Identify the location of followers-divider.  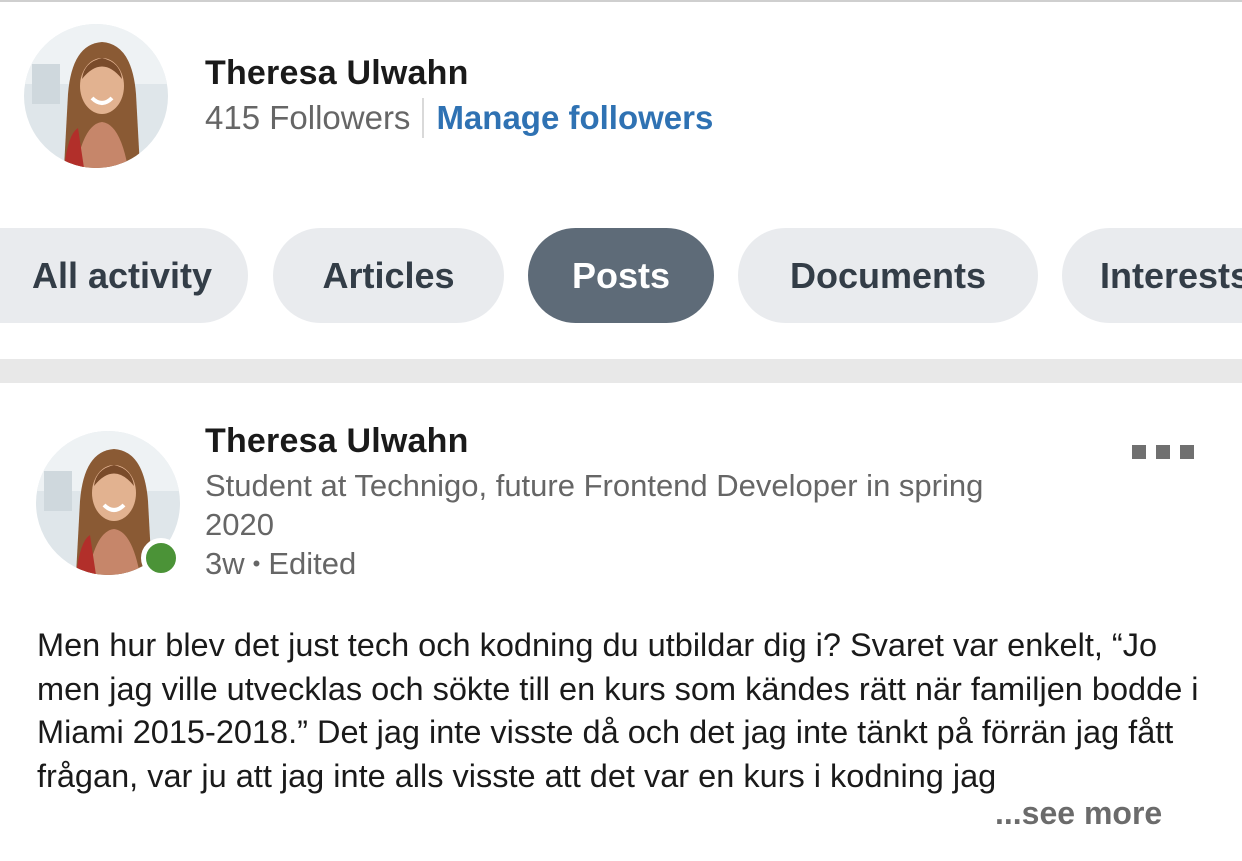
(423, 118).